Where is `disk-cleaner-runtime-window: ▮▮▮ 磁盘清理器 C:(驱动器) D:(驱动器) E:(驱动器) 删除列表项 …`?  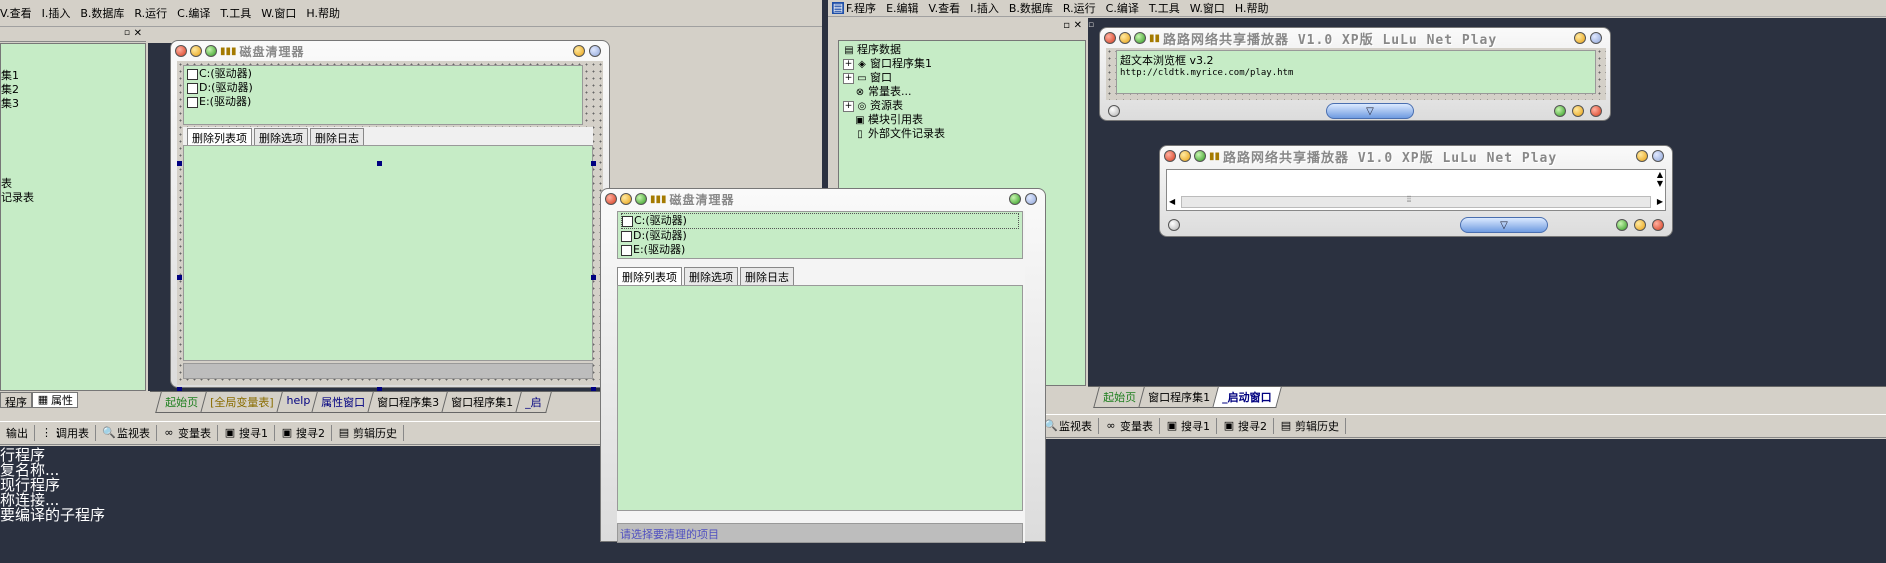
disk-cleaner-runtime-window: ▮▮▮ 磁盘清理器 C:(驱动器) D:(驱动器) E:(驱动器) 删除列表项 … is located at coordinates (823, 365).